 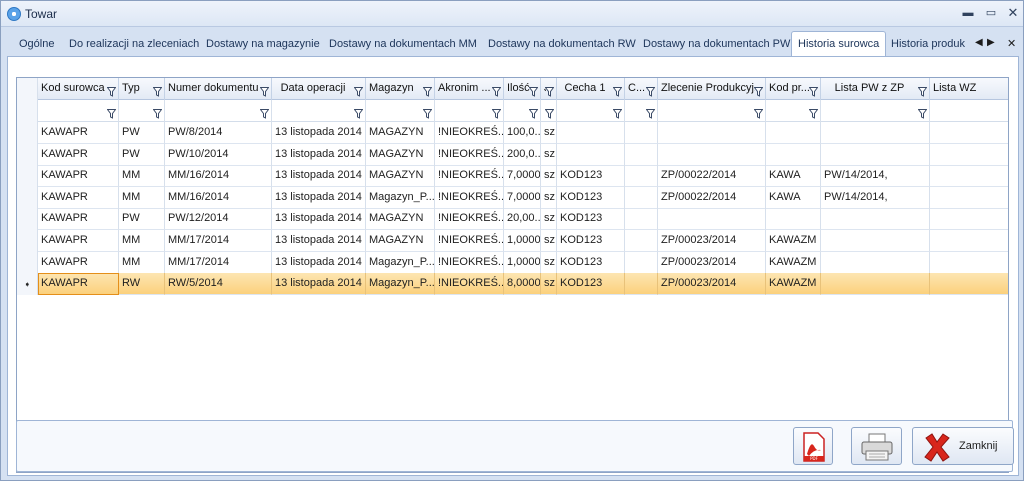 What do you see at coordinates (712, 284) in the screenshot?
I see `cell-zlecenie-produkcyjne: ZP/00023/2014` at bounding box center [712, 284].